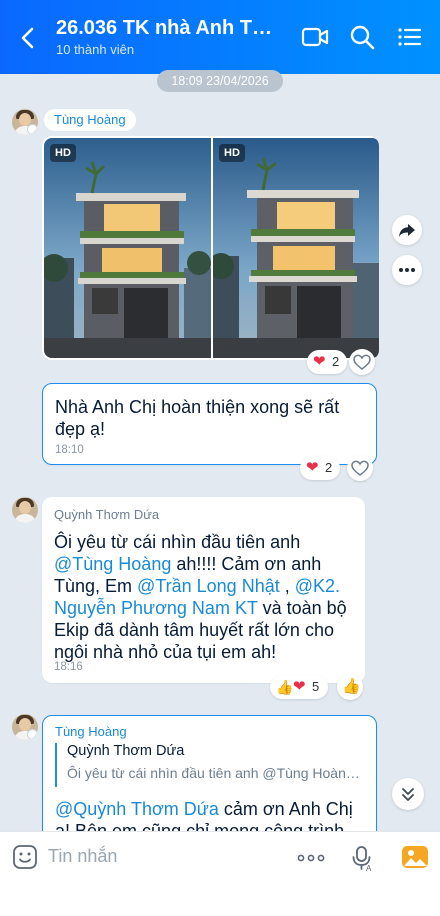  Describe the element at coordinates (28, 38) in the screenshot. I see `back-arrow-icon` at that location.